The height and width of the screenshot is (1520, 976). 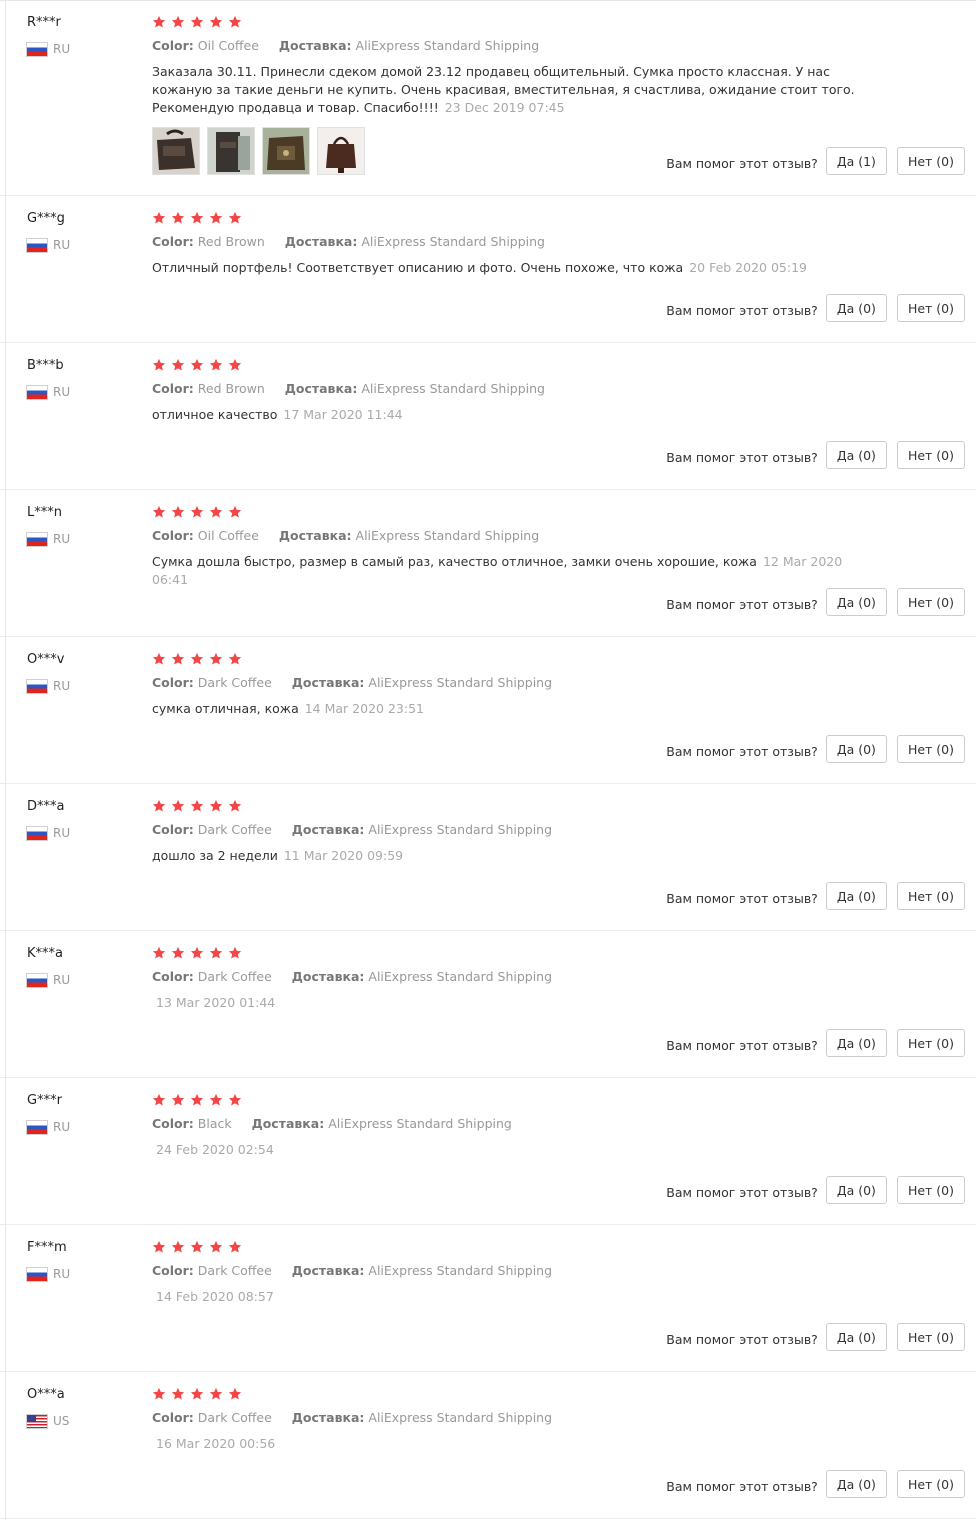 What do you see at coordinates (45, 953) in the screenshot?
I see `reviewer-name: K***a` at bounding box center [45, 953].